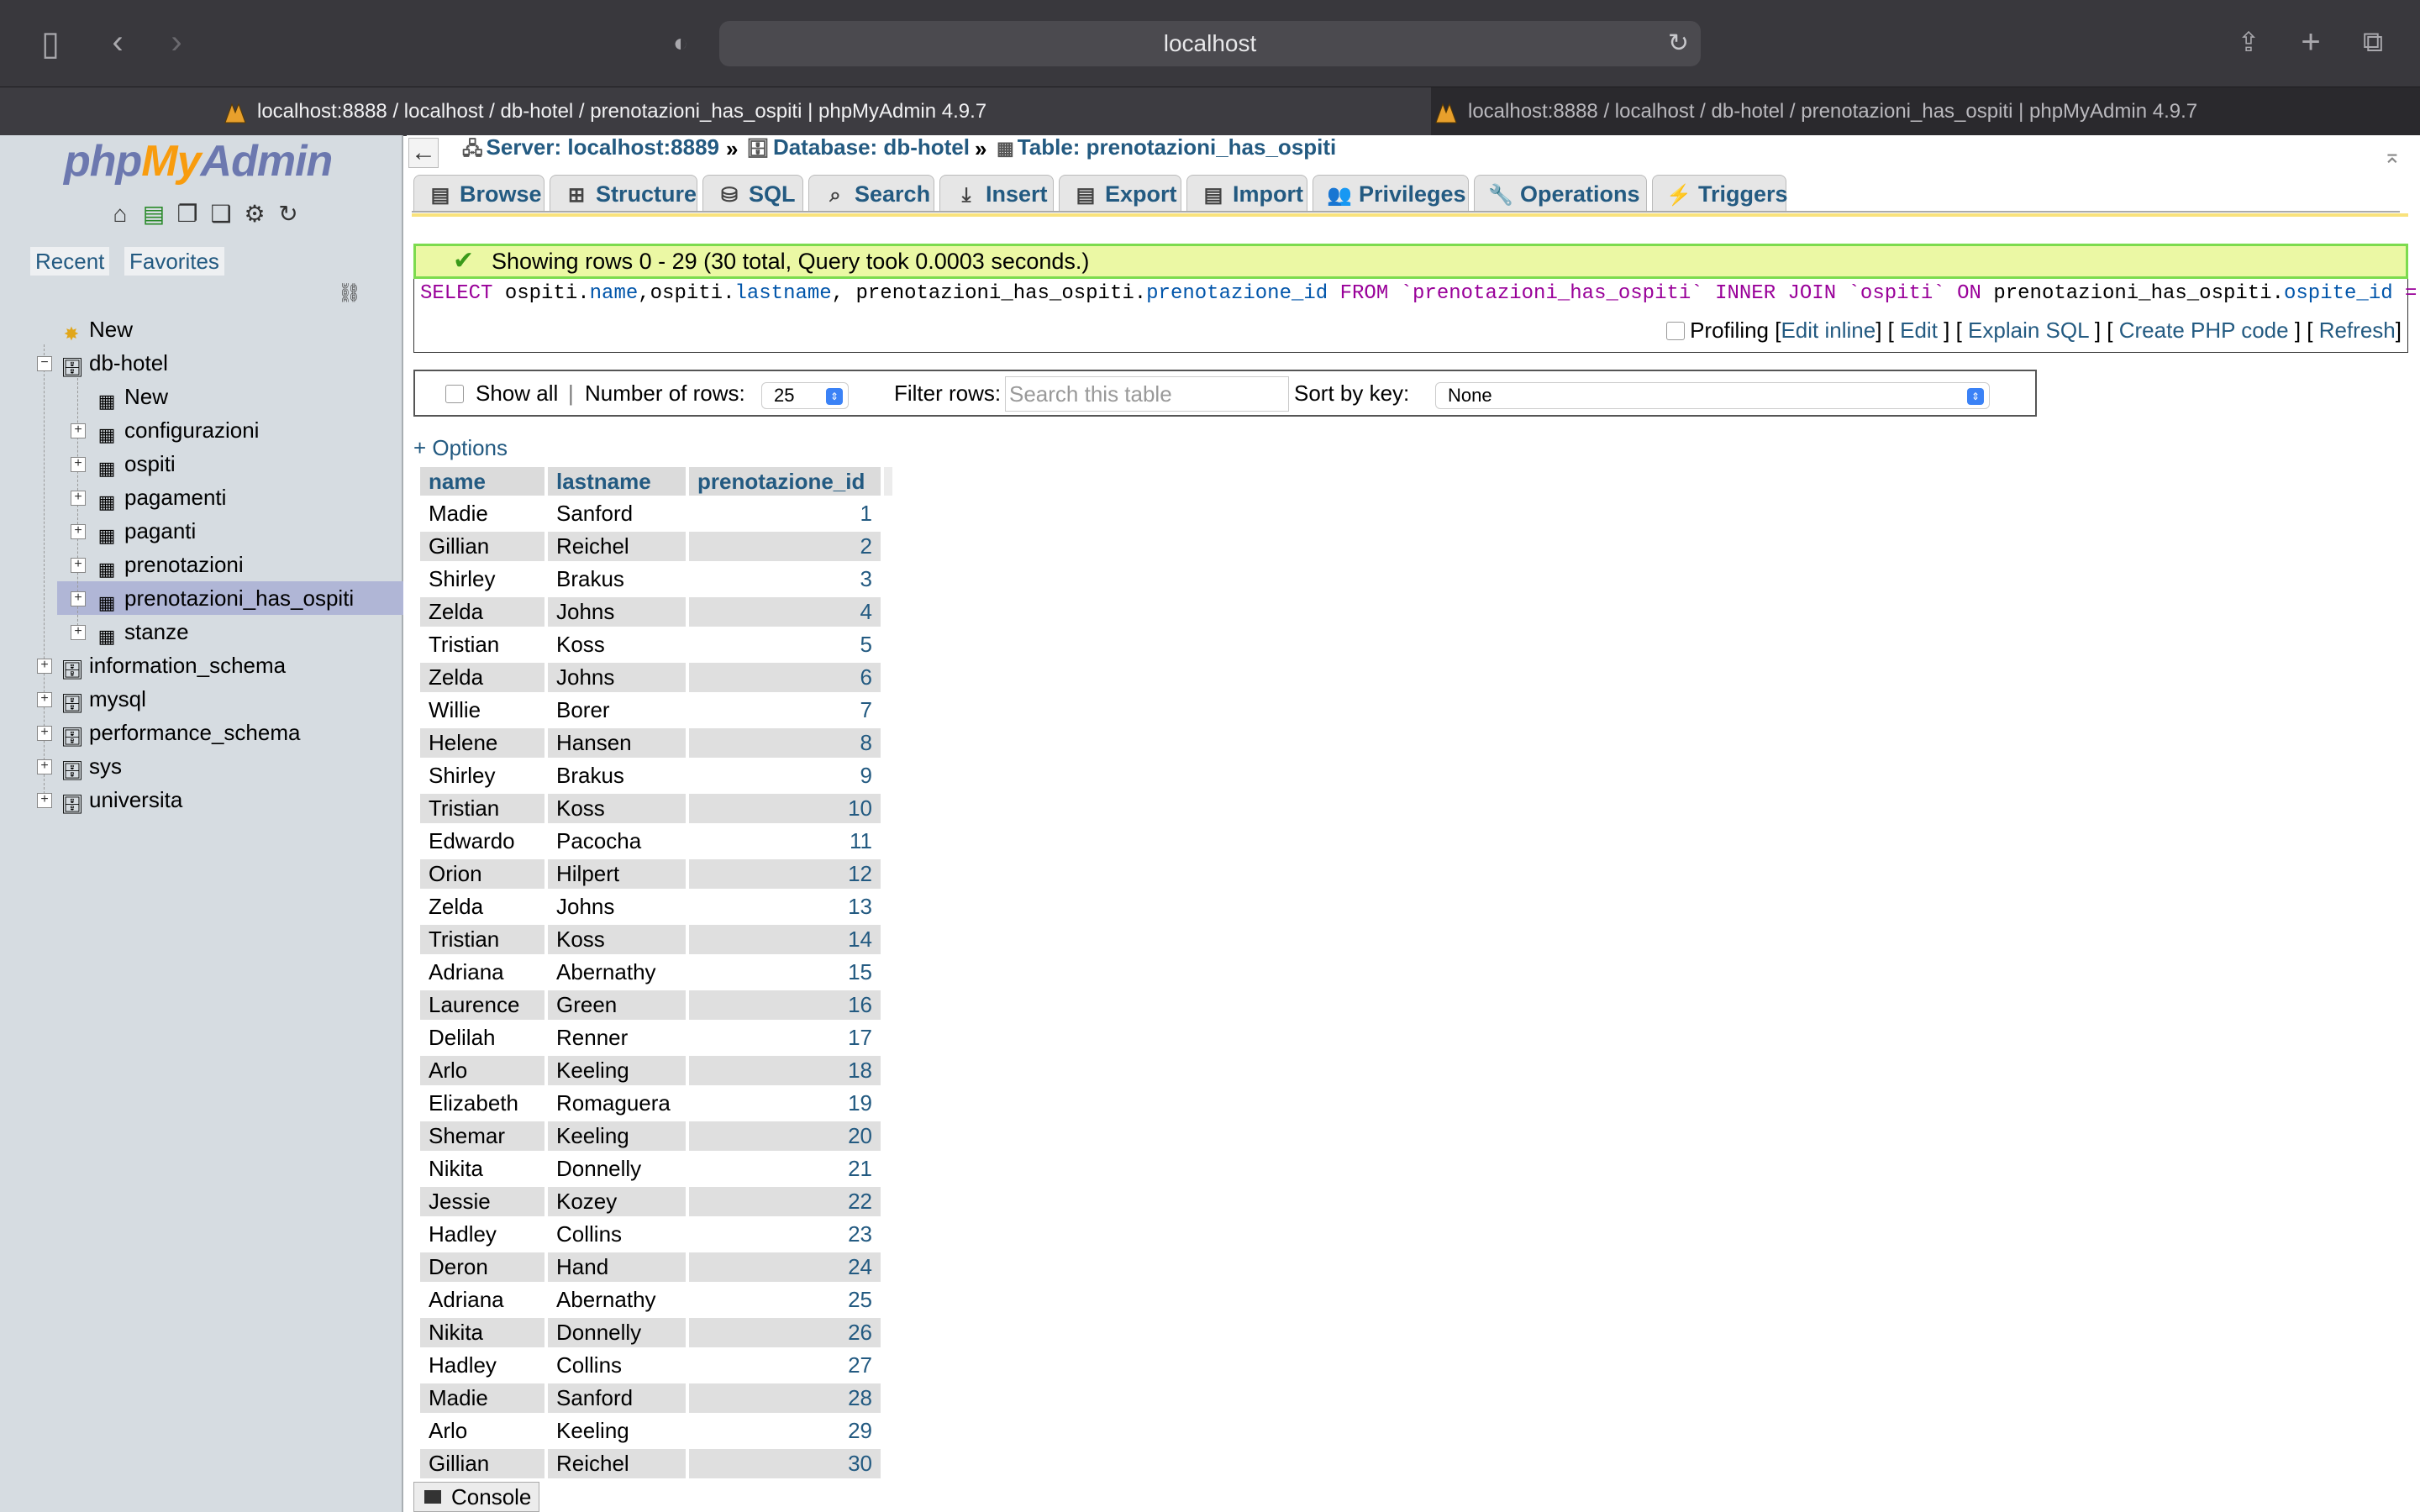 Image resolution: width=2420 pixels, height=1512 pixels. I want to click on cell-prenotazione-id: 5, so click(785, 644).